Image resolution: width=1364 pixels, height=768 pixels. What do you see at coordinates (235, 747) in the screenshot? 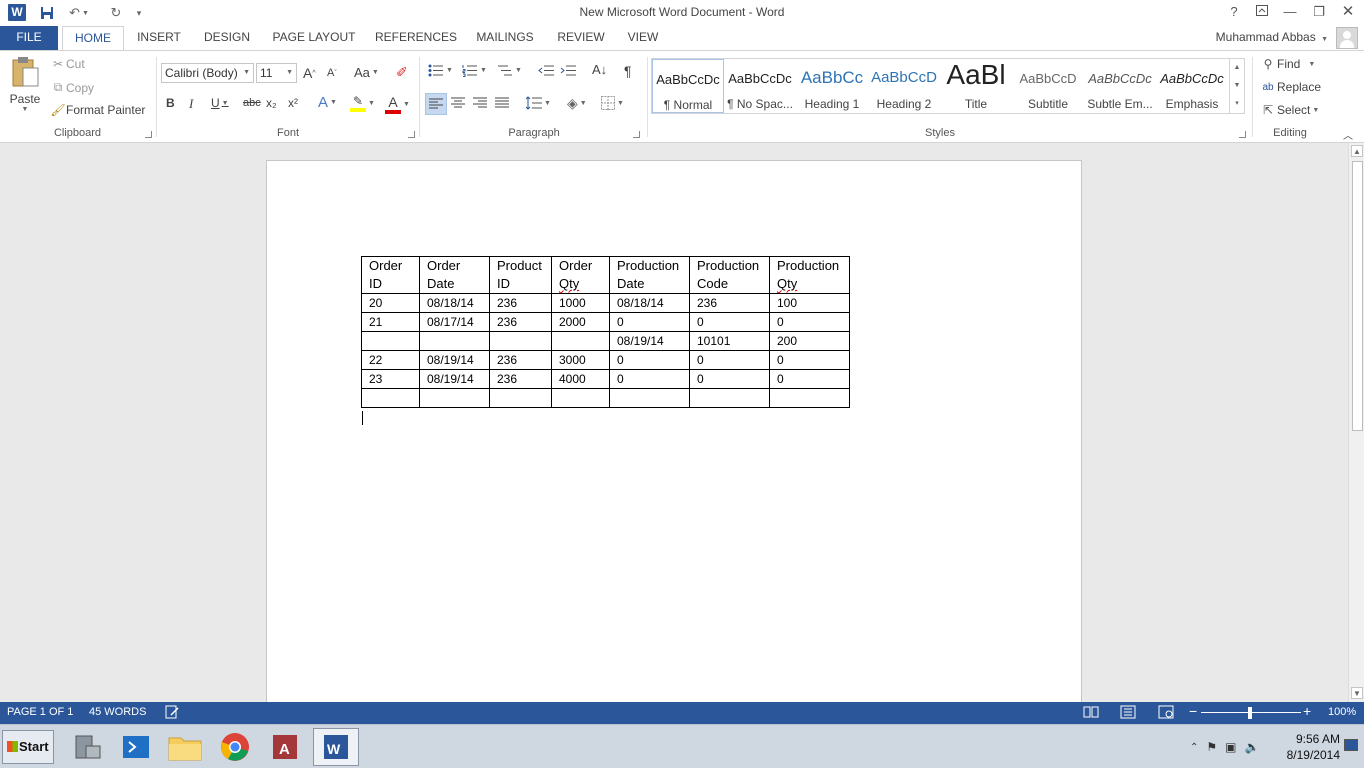
I see `chrome-icon` at bounding box center [235, 747].